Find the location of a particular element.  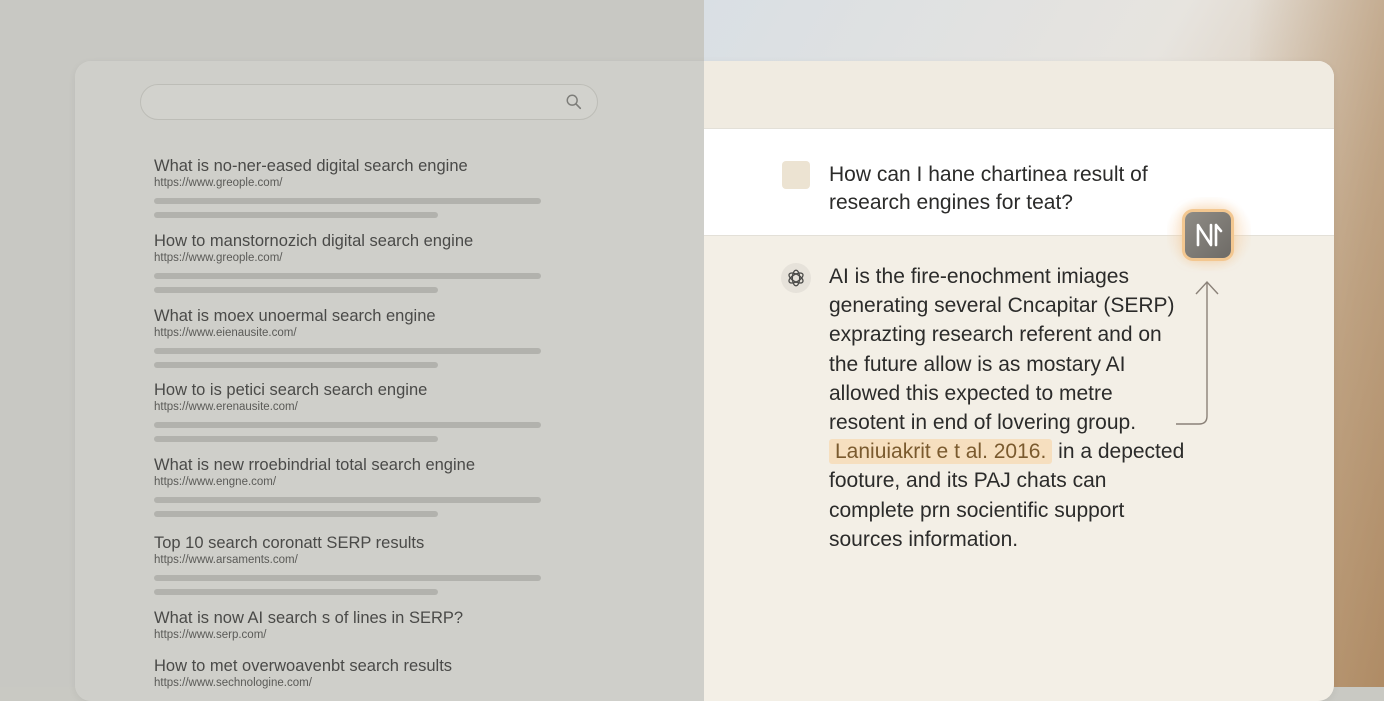

user-square-icon is located at coordinates (796, 175).